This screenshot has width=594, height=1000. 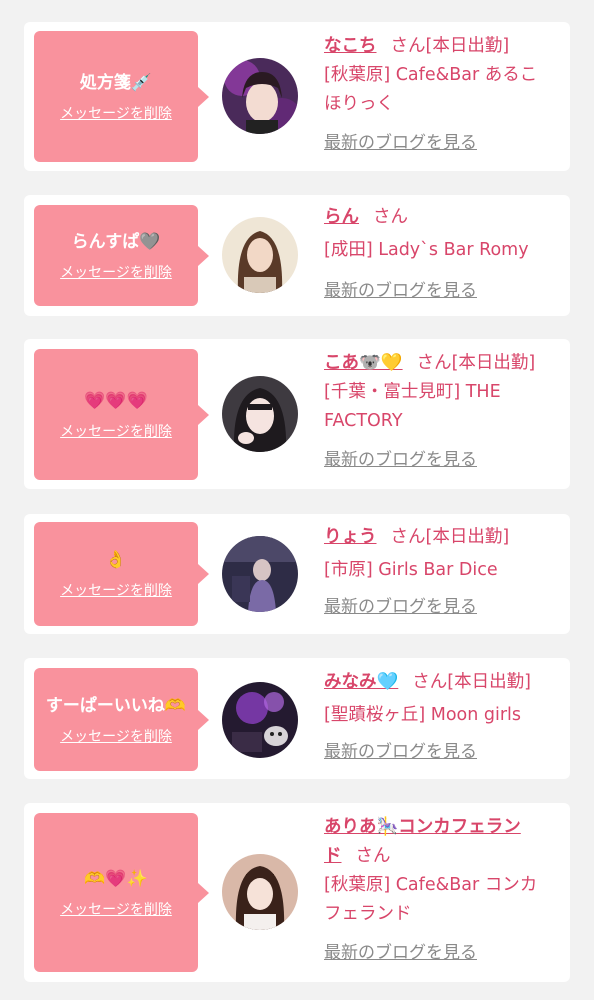 I want to click on name-row: なこち さん[本日出勤], so click(x=442, y=46).